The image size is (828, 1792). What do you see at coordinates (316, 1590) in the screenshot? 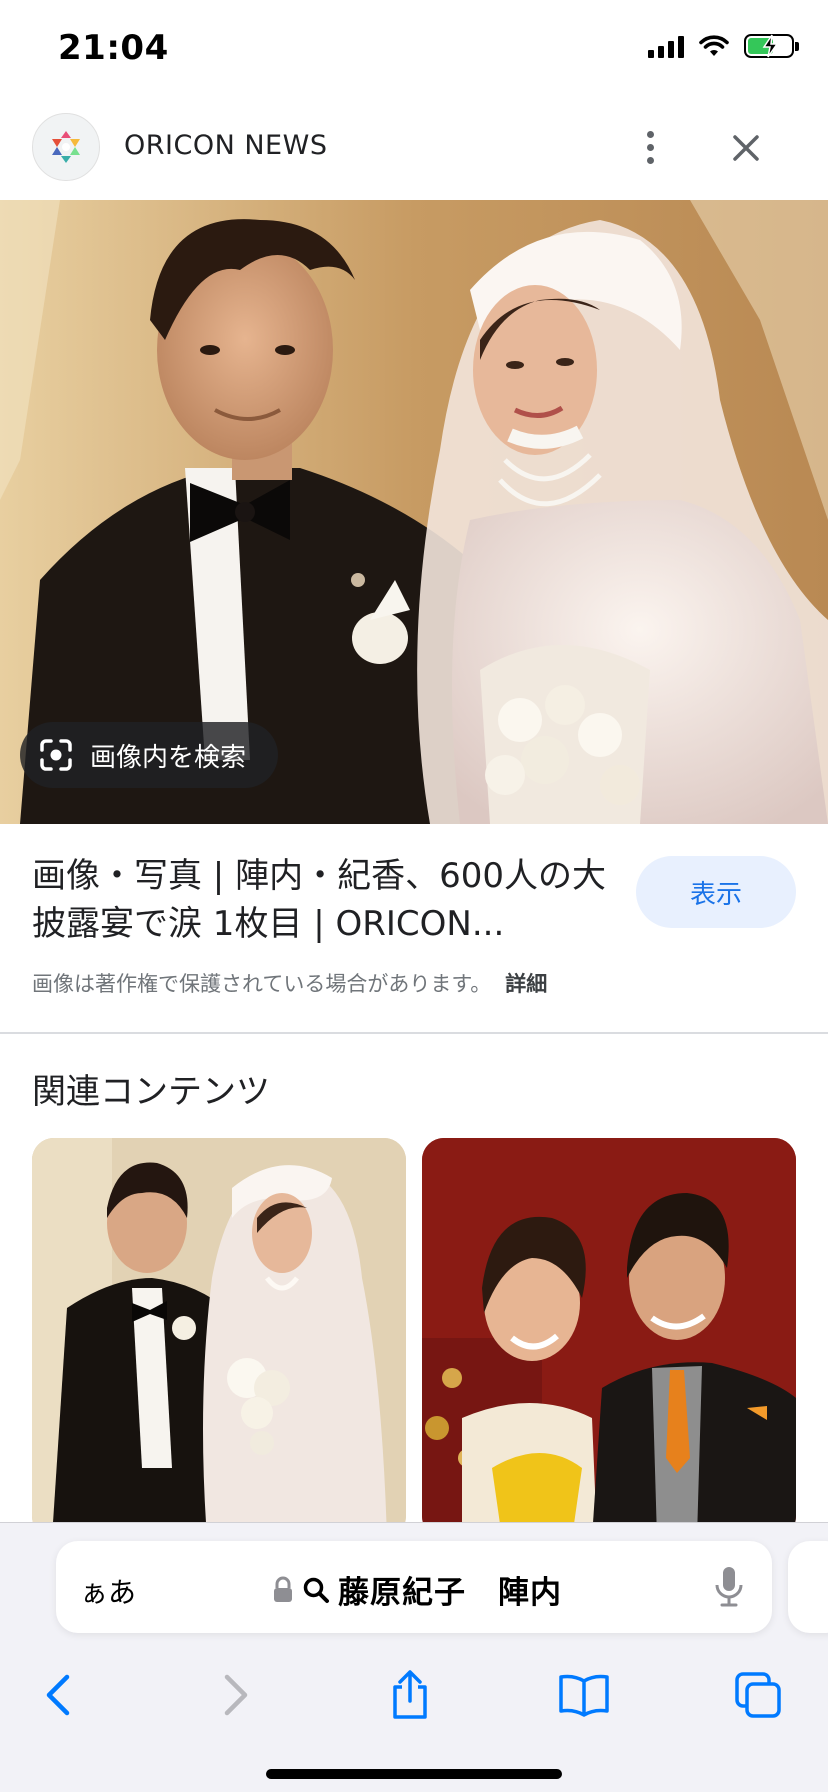
I see `search-icon` at bounding box center [316, 1590].